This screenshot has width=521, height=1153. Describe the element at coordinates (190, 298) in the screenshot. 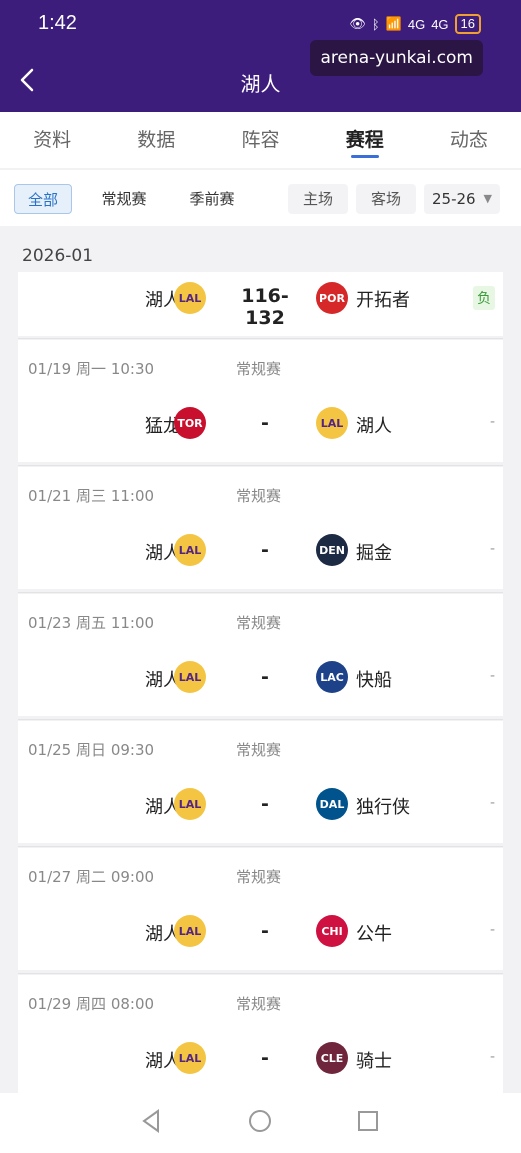

I see `lakers-logo-icon: LAL` at that location.